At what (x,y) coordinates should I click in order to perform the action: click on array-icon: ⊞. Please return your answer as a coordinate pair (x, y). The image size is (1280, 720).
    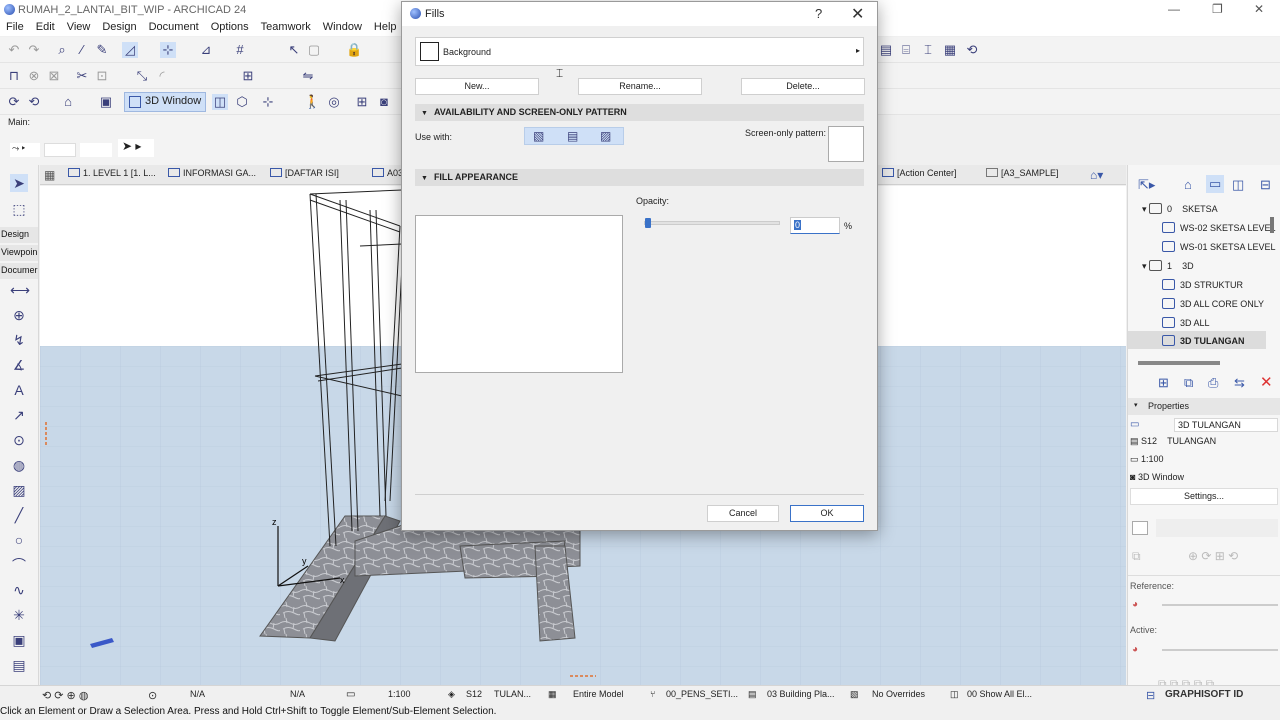
    Looking at the image, I should click on (248, 76).